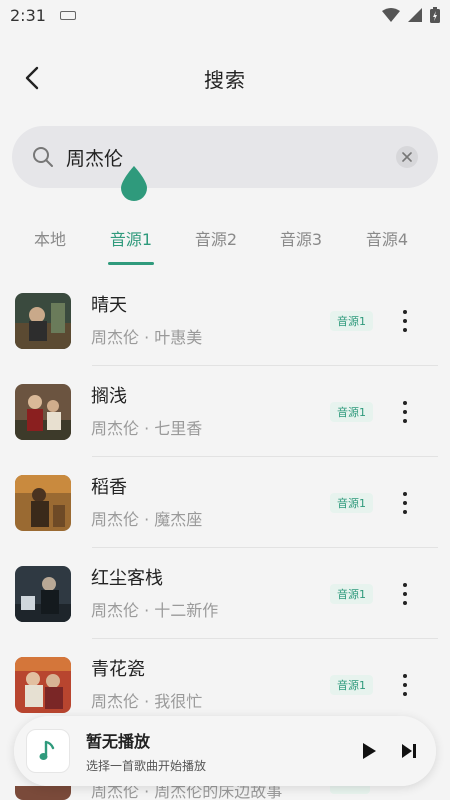 The image size is (450, 800). What do you see at coordinates (43, 157) in the screenshot?
I see `search-icon` at bounding box center [43, 157].